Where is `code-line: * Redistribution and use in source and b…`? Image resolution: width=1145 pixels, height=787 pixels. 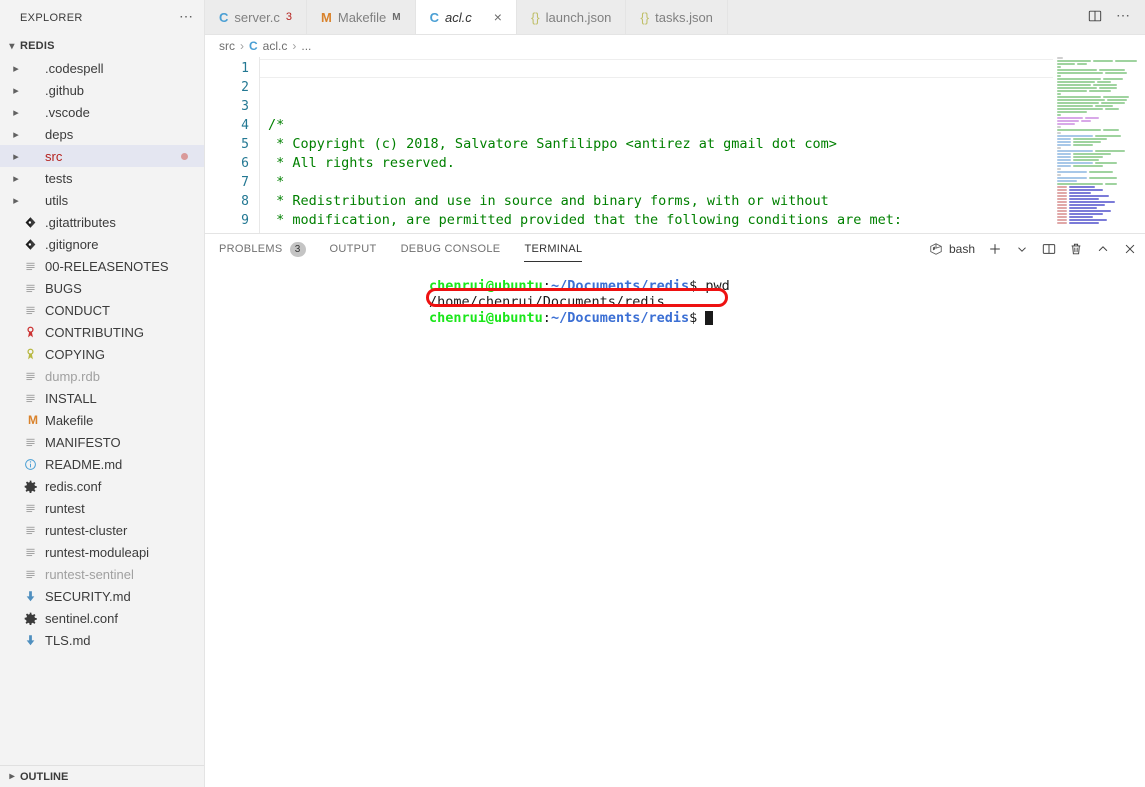 code-line: * Redistribution and use in source and b… is located at coordinates (706, 201).